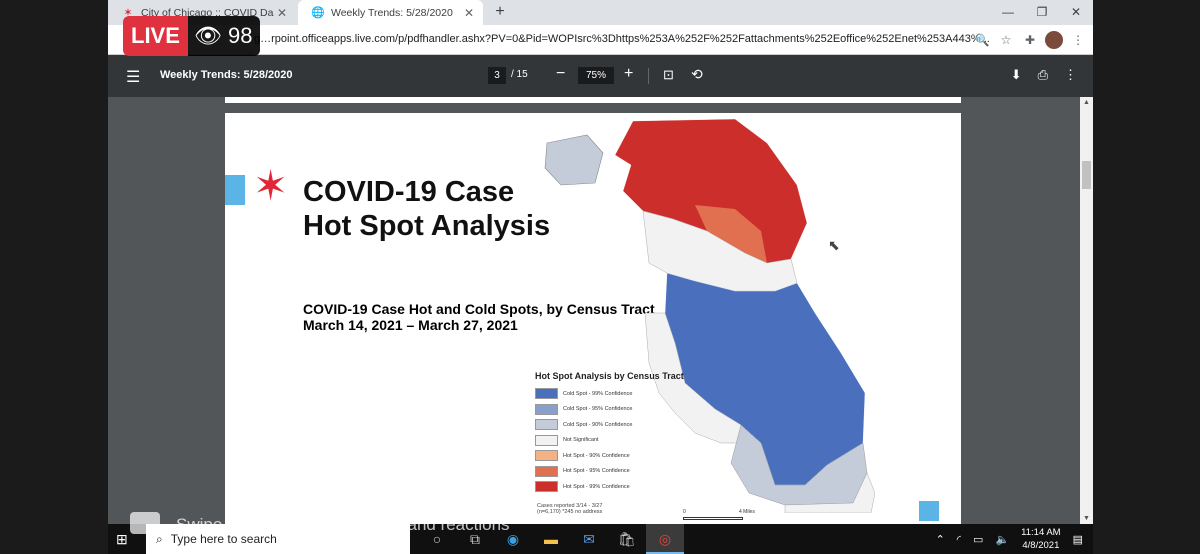 The height and width of the screenshot is (554, 1200). I want to click on tab-weekly-trends: 🌐 Weekly Trends: 5/28/2020 ✕, so click(390, 12).